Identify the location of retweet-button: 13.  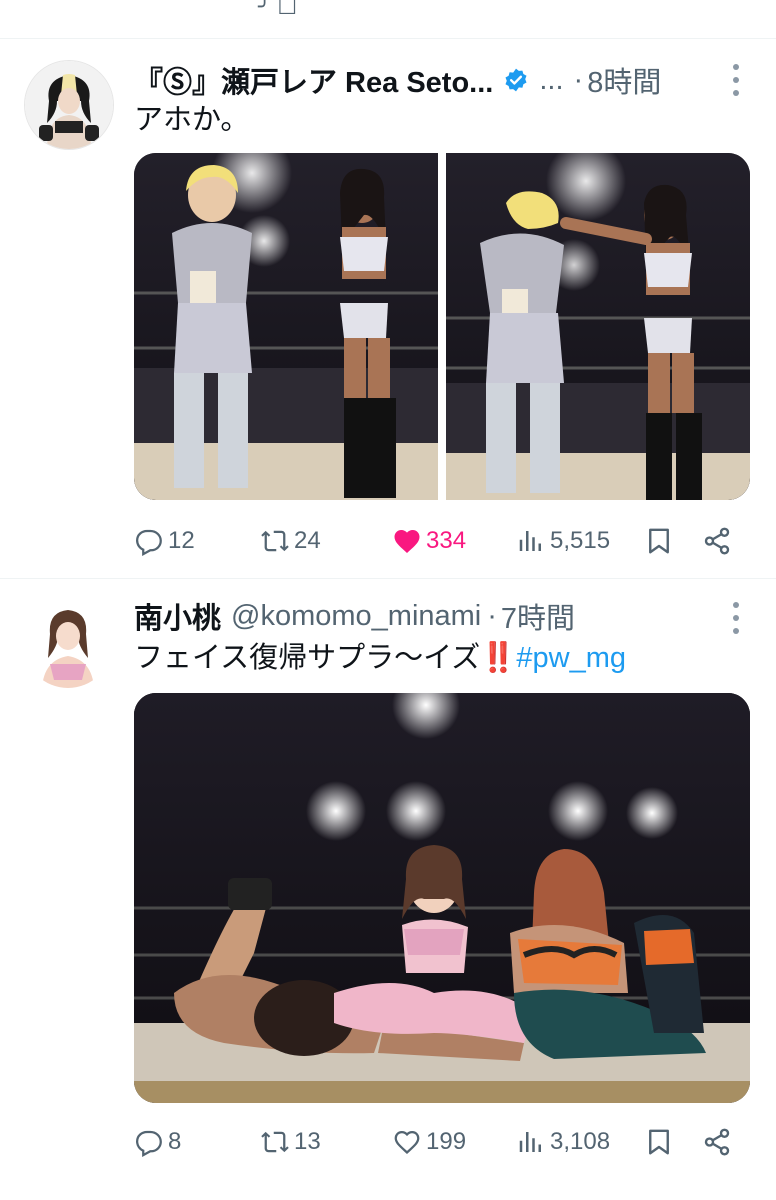
(290, 1142).